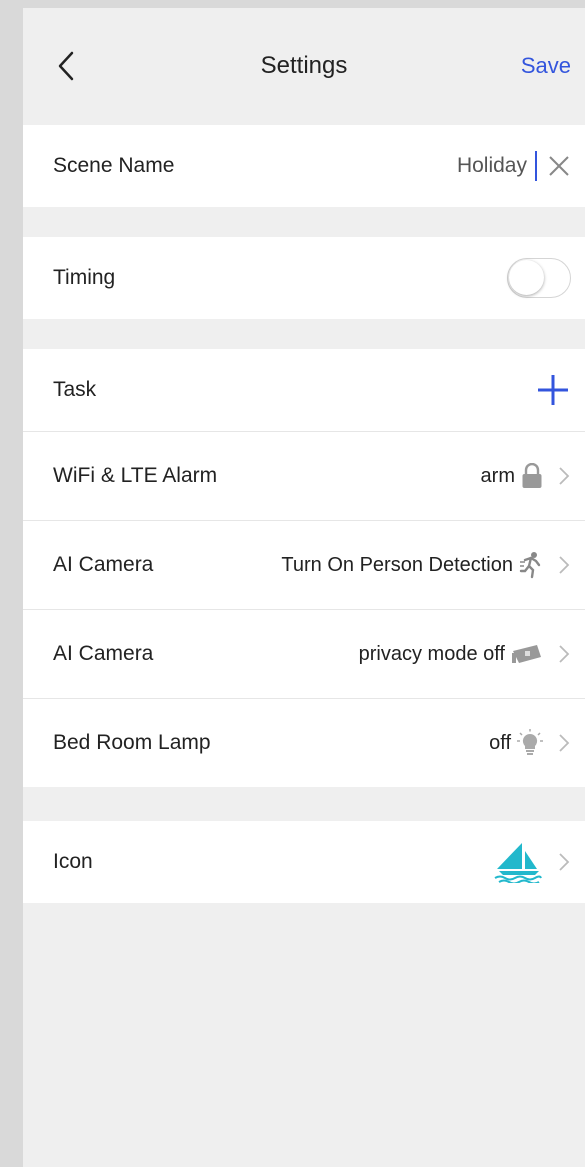  What do you see at coordinates (526, 277) in the screenshot?
I see `toggle-knob` at bounding box center [526, 277].